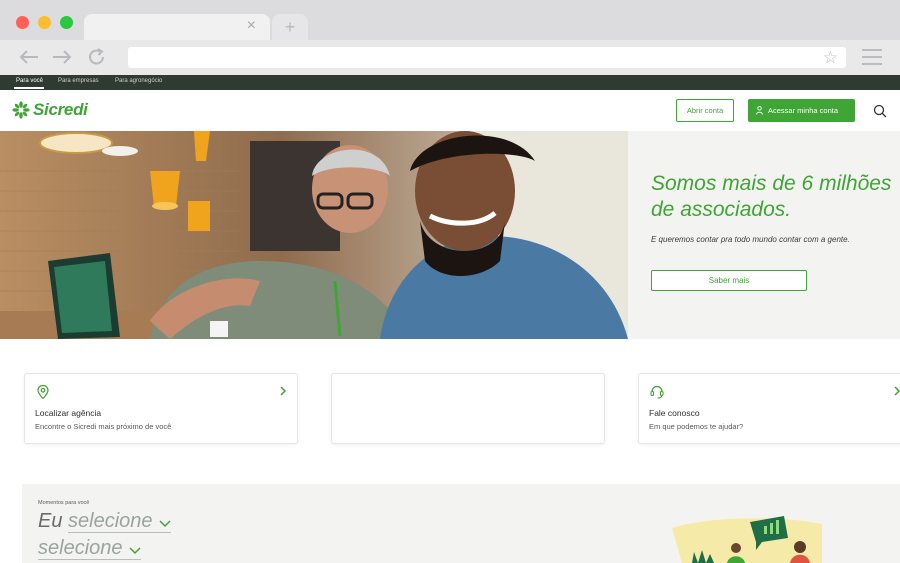 Image resolution: width=900 pixels, height=563 pixels. Describe the element at coordinates (769, 408) in the screenshot. I see `card-contact-us: Fale conosco Em que podemos te ajudar?` at that location.